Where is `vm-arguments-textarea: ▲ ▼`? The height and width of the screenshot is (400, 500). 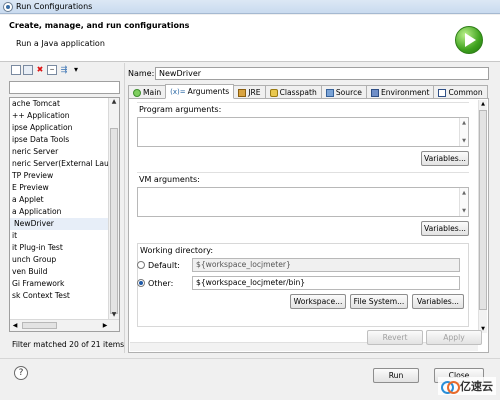 vm-arguments-textarea: ▲ ▼ is located at coordinates (303, 202).